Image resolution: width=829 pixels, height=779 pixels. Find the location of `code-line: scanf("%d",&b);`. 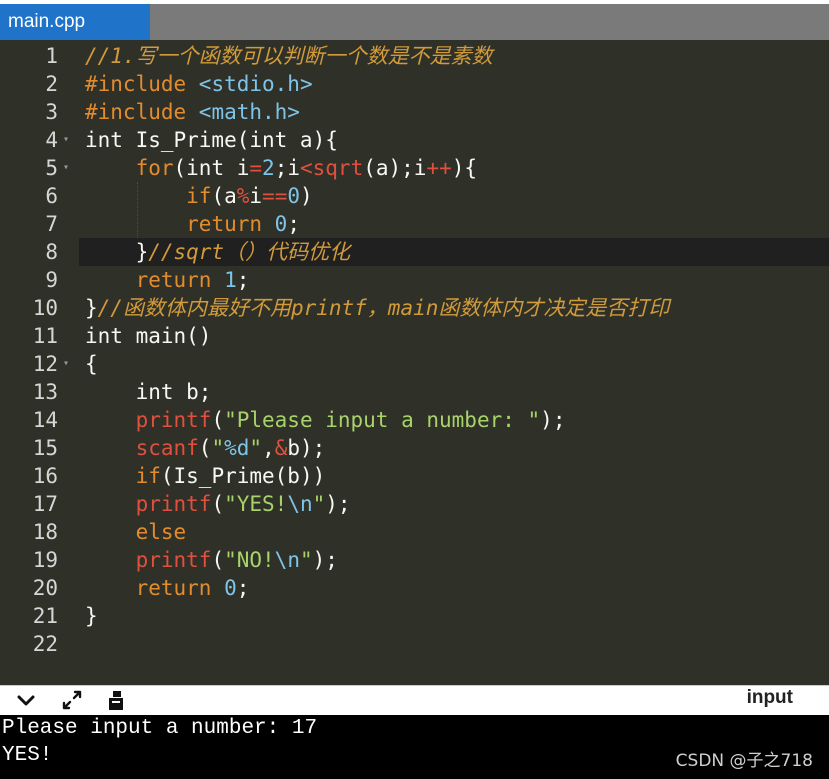

code-line: scanf("%d",&b); is located at coordinates (205, 448).